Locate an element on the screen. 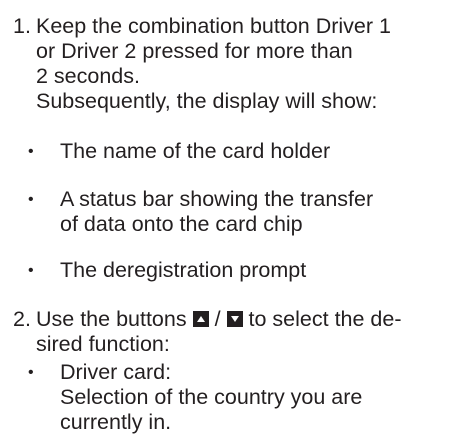 The image size is (468, 435). step-text-line: or Driver 2 pressed for more than is located at coordinates (194, 51).